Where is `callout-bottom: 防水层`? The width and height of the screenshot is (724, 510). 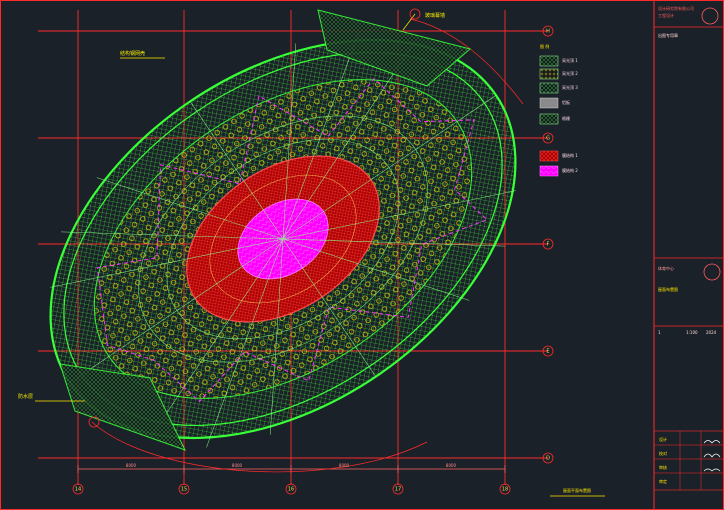
callout-bottom: 防水层 is located at coordinates (25, 396).